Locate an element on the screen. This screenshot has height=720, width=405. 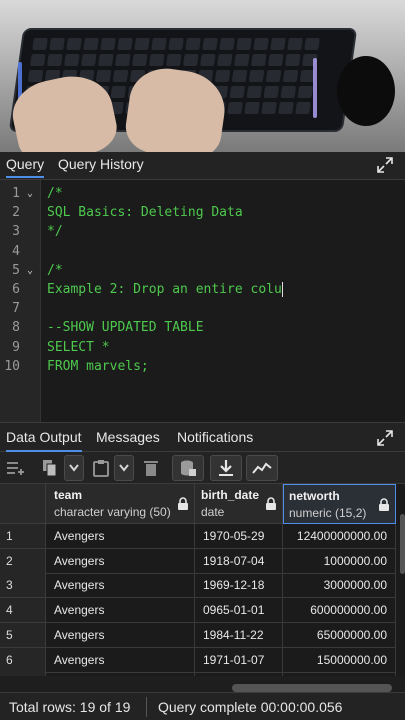
table-row: 3 Avengers 1969-12-18 3000000.00 is located at coordinates (202, 586).